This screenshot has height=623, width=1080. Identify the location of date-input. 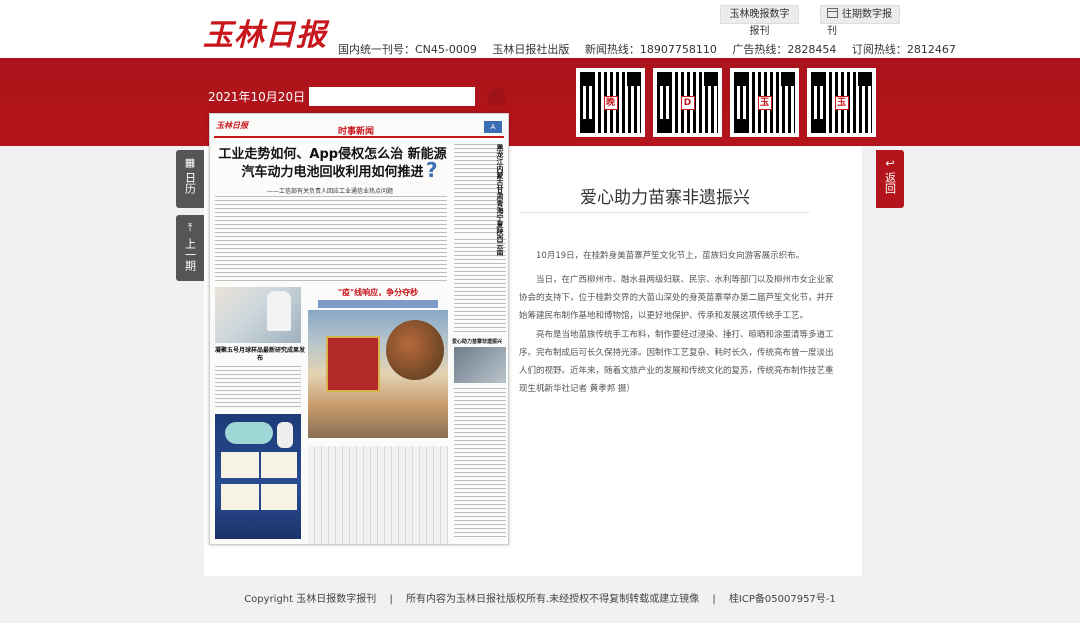
(392, 96).